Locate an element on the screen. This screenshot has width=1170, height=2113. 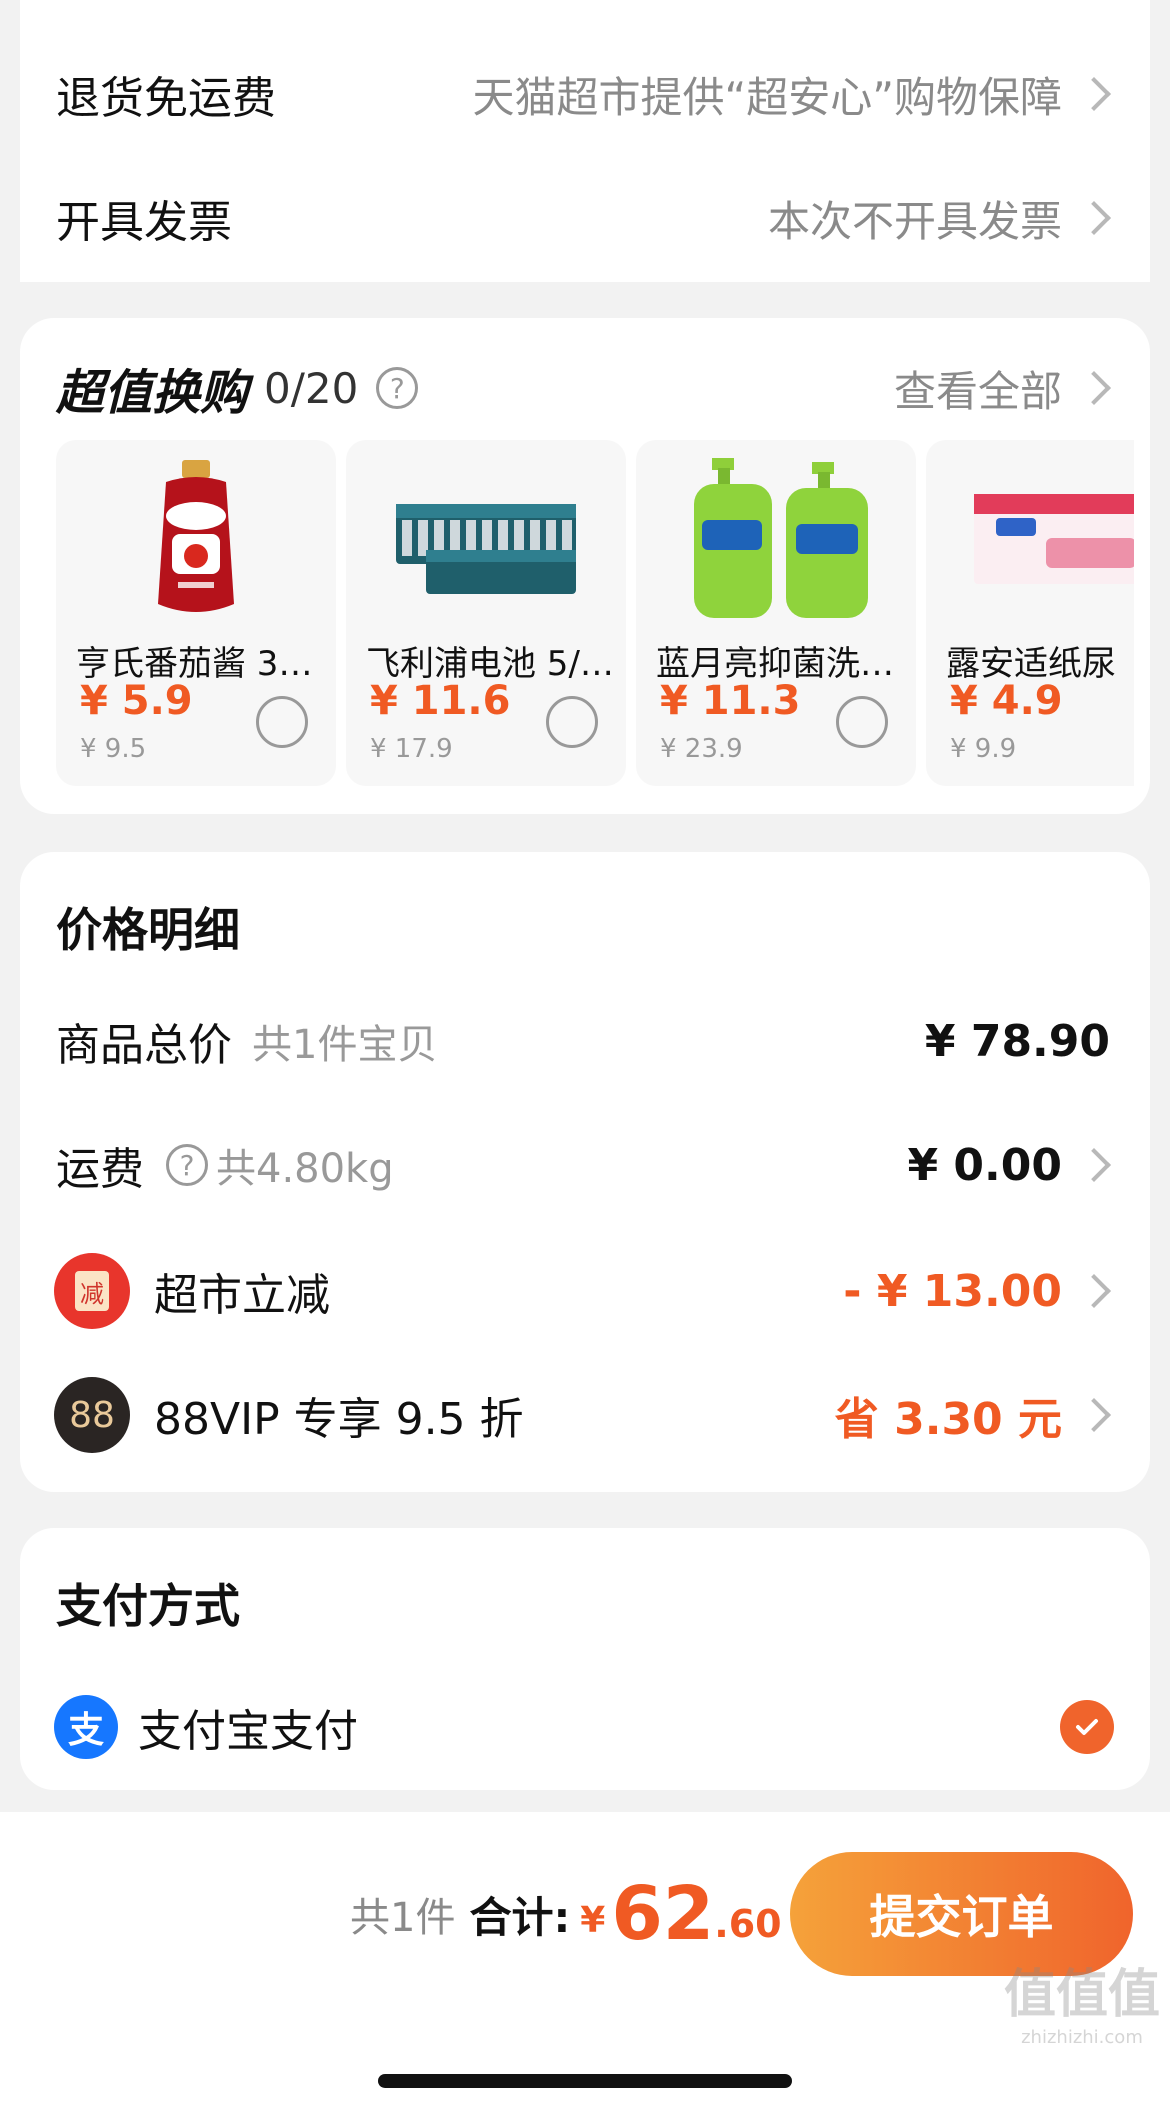
home-indicator is located at coordinates (585, 2081).